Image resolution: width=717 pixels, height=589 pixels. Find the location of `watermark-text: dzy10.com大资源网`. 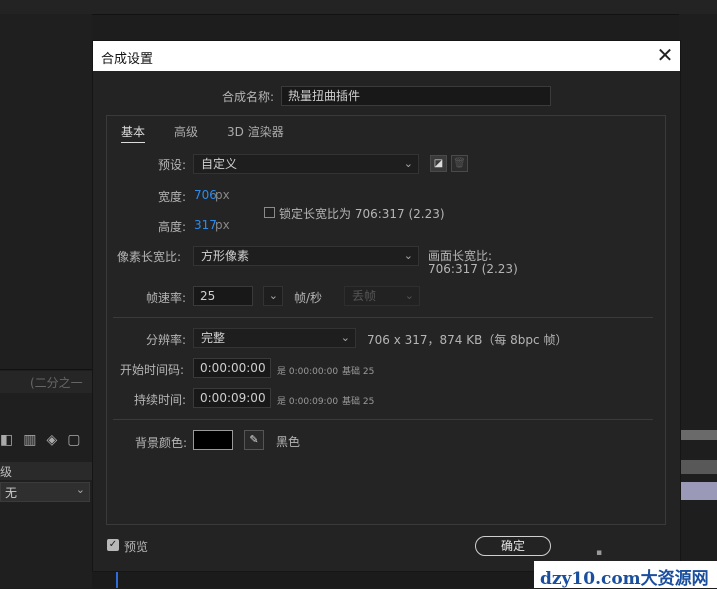

watermark-text: dzy10.com大资源网 is located at coordinates (624, 579).